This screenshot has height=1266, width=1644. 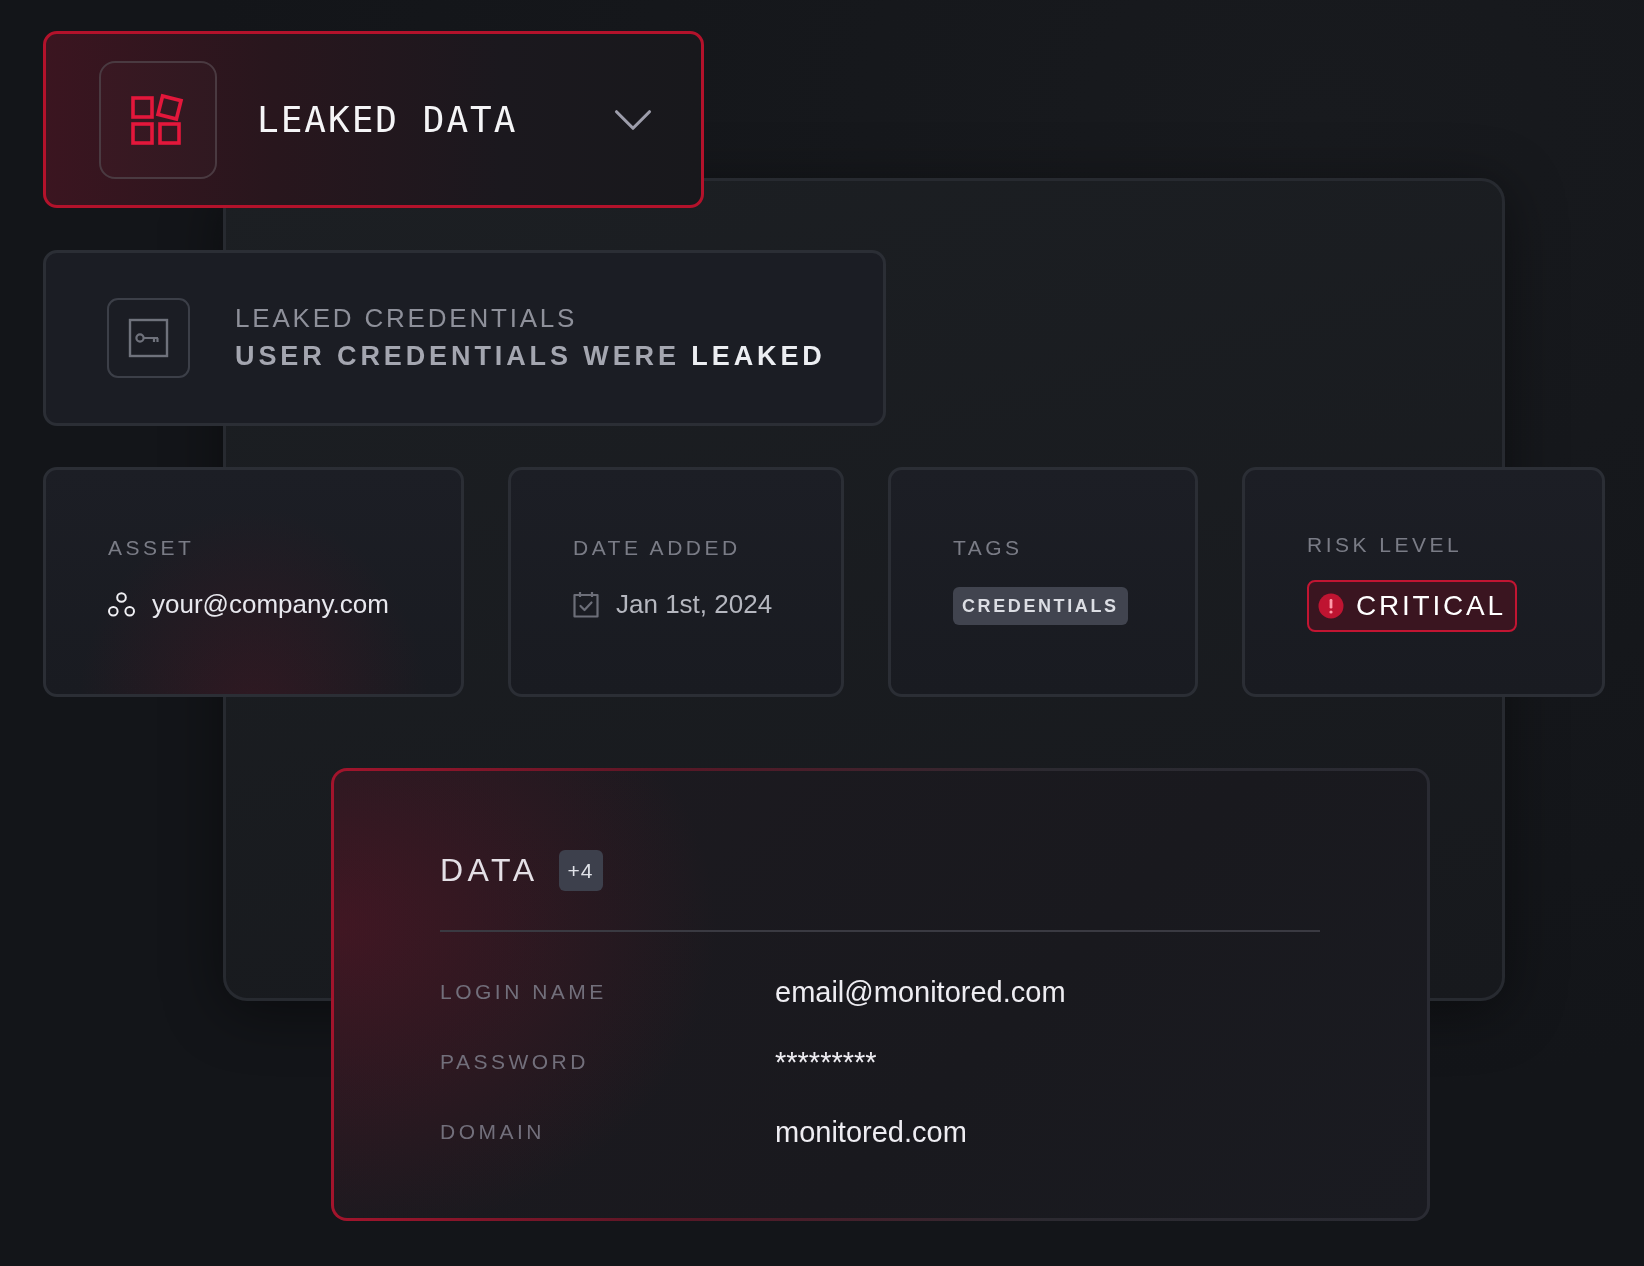 I want to click on detail-label: ASSET, so click(x=151, y=548).